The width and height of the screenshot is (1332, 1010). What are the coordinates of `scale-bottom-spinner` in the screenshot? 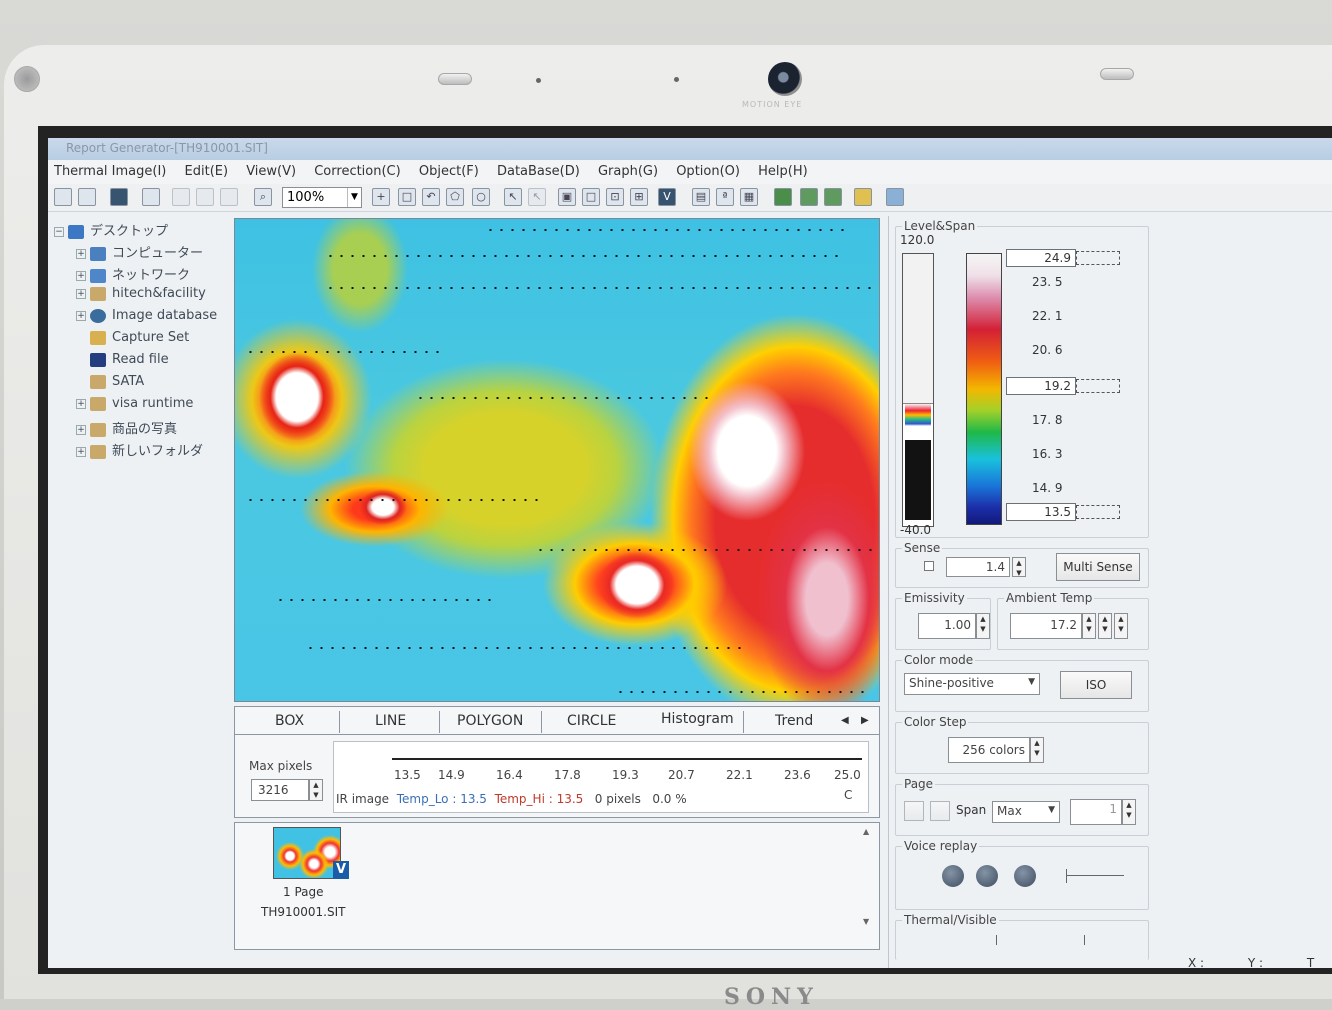 It's located at (1098, 512).